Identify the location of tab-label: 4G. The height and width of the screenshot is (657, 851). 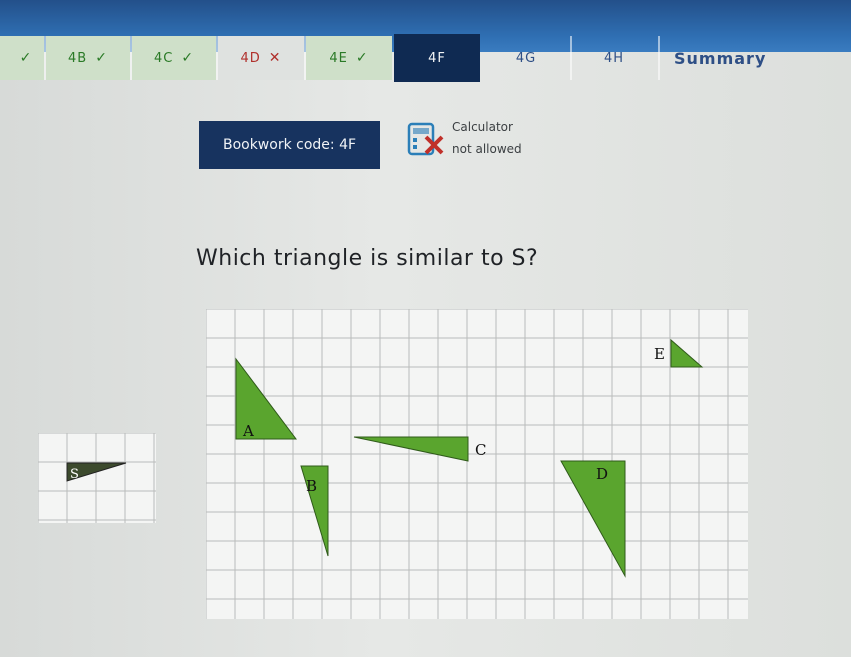
(526, 58).